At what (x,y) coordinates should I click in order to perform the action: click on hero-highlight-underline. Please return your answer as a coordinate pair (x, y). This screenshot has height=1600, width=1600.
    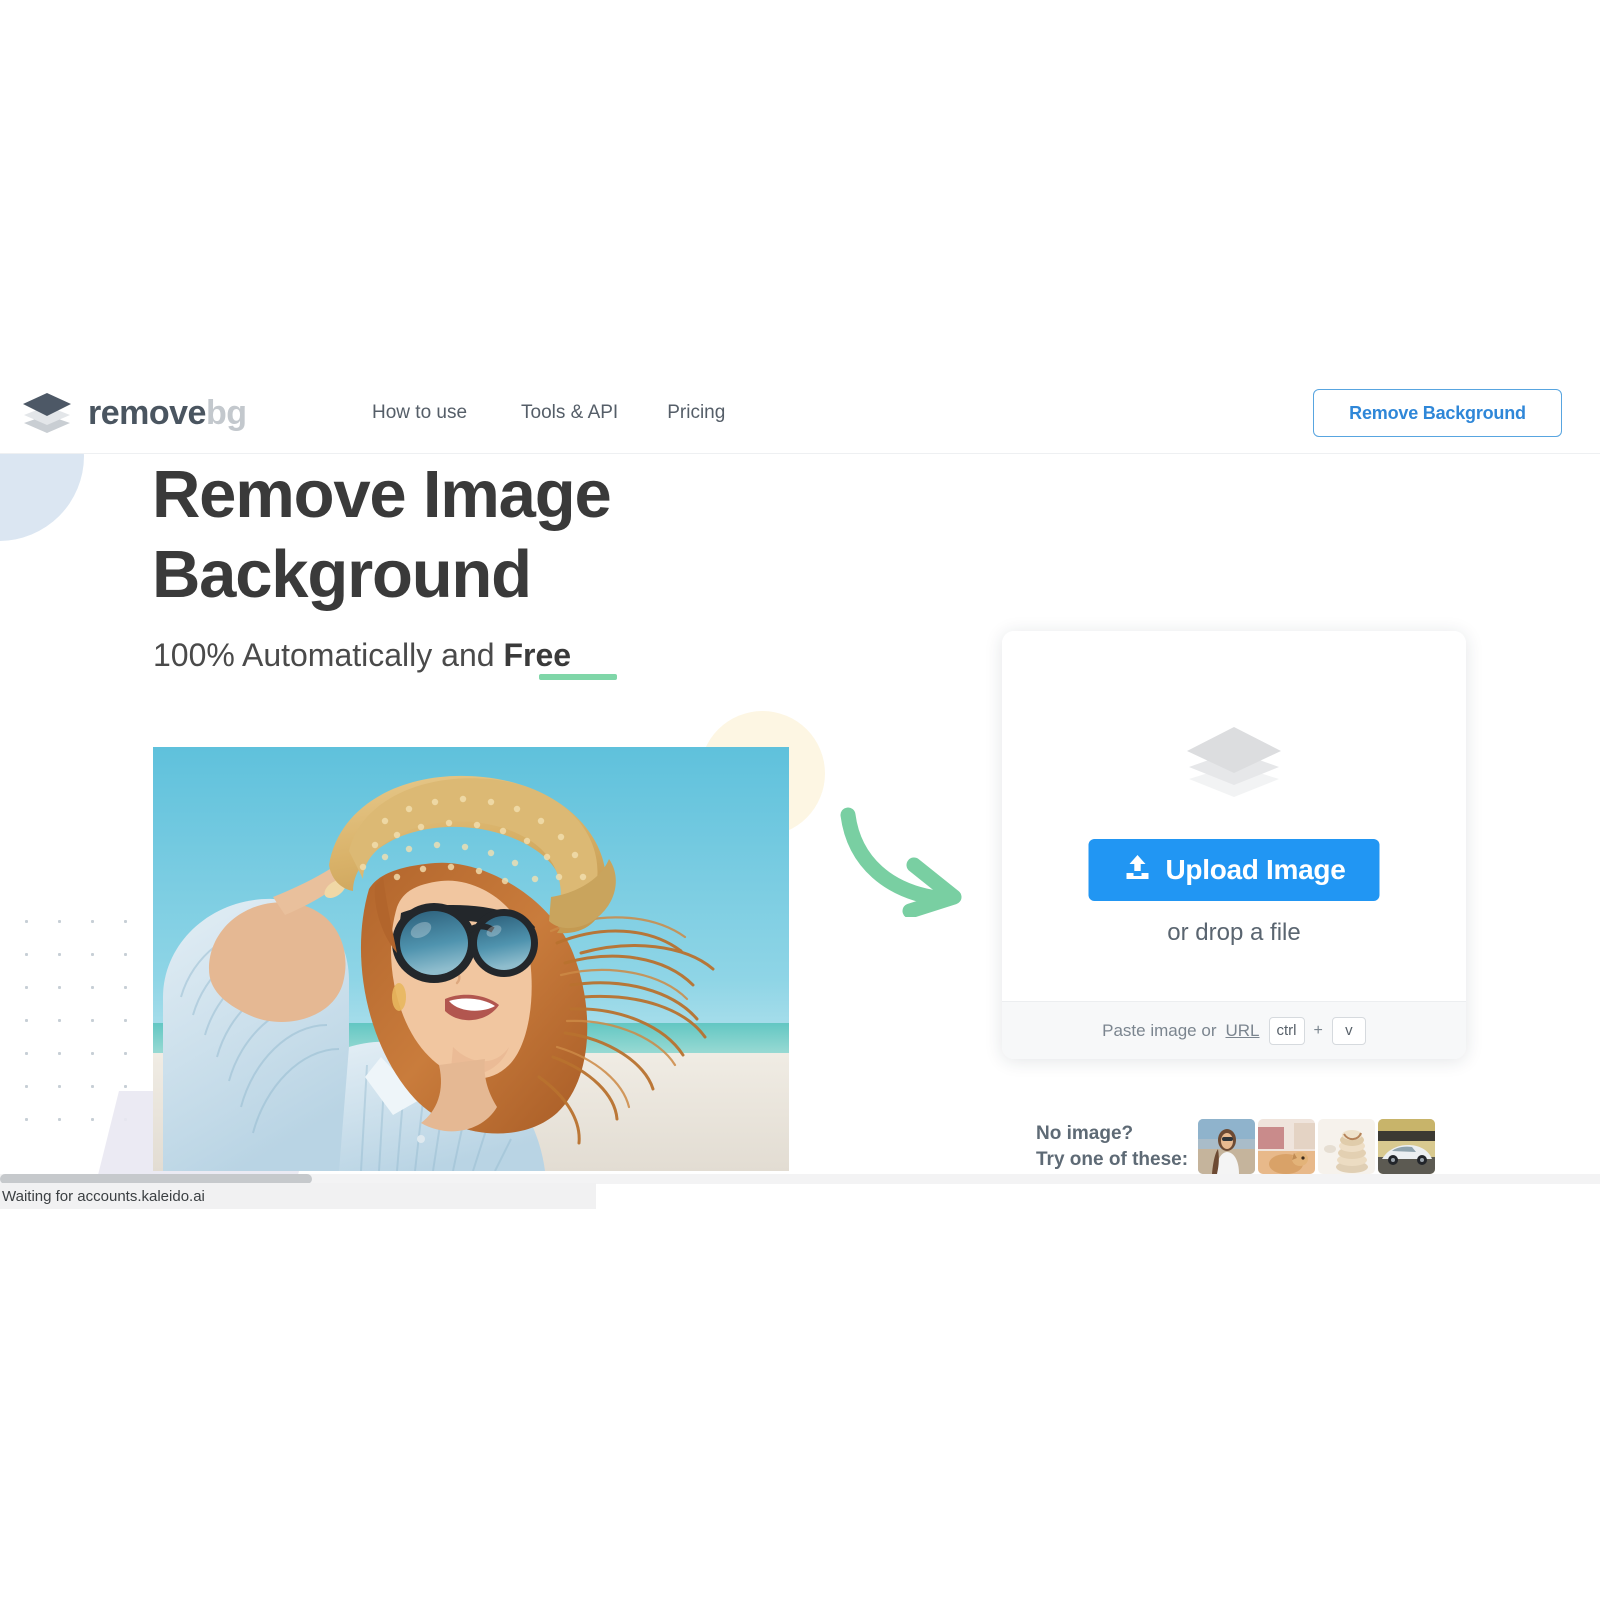
    Looking at the image, I should click on (578, 677).